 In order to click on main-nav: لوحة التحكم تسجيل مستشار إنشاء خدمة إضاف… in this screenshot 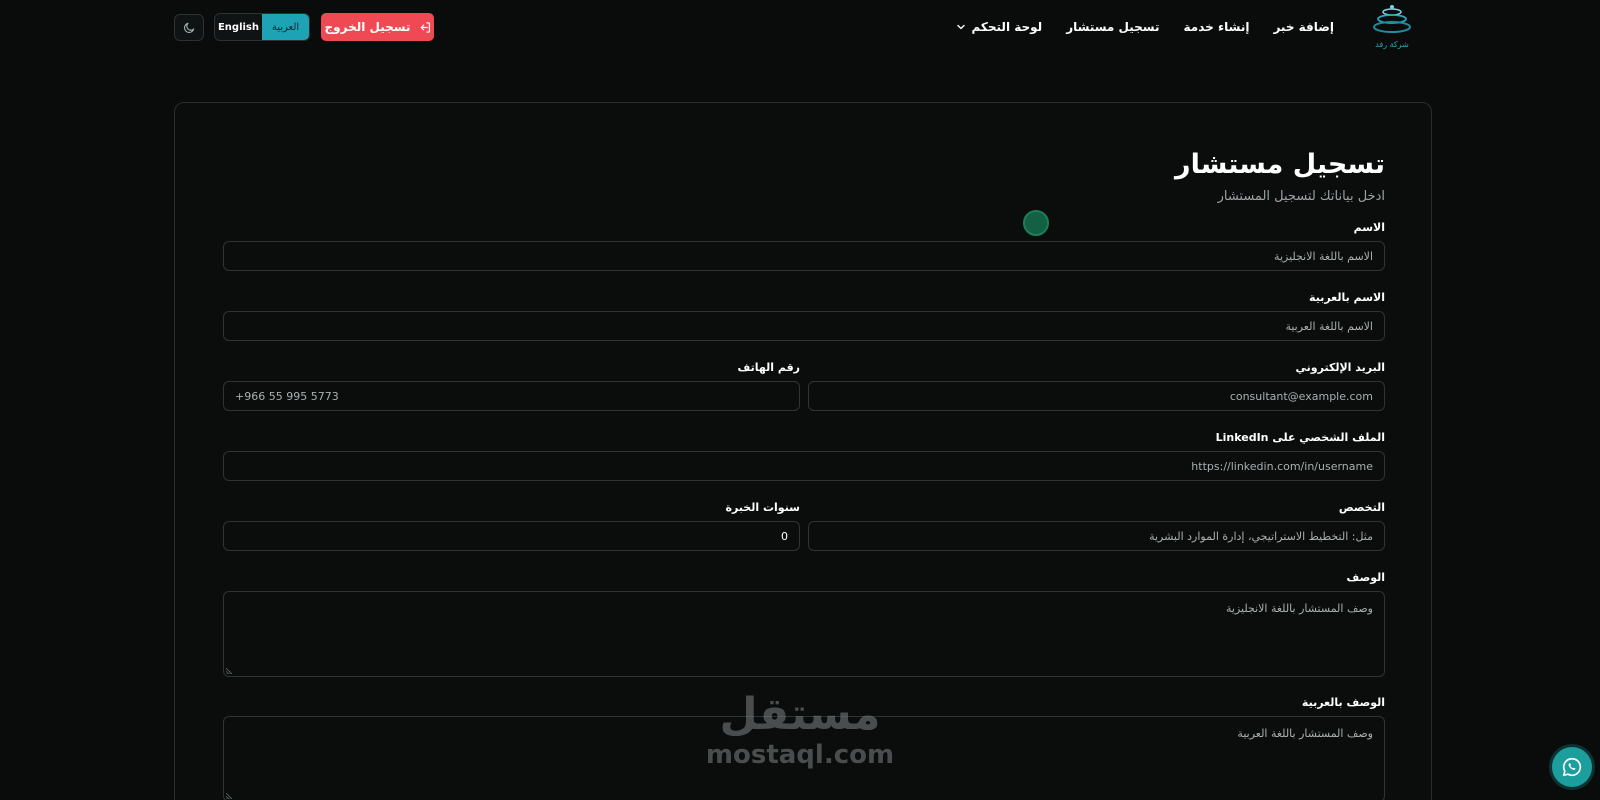, I will do `click(1137, 27)`.